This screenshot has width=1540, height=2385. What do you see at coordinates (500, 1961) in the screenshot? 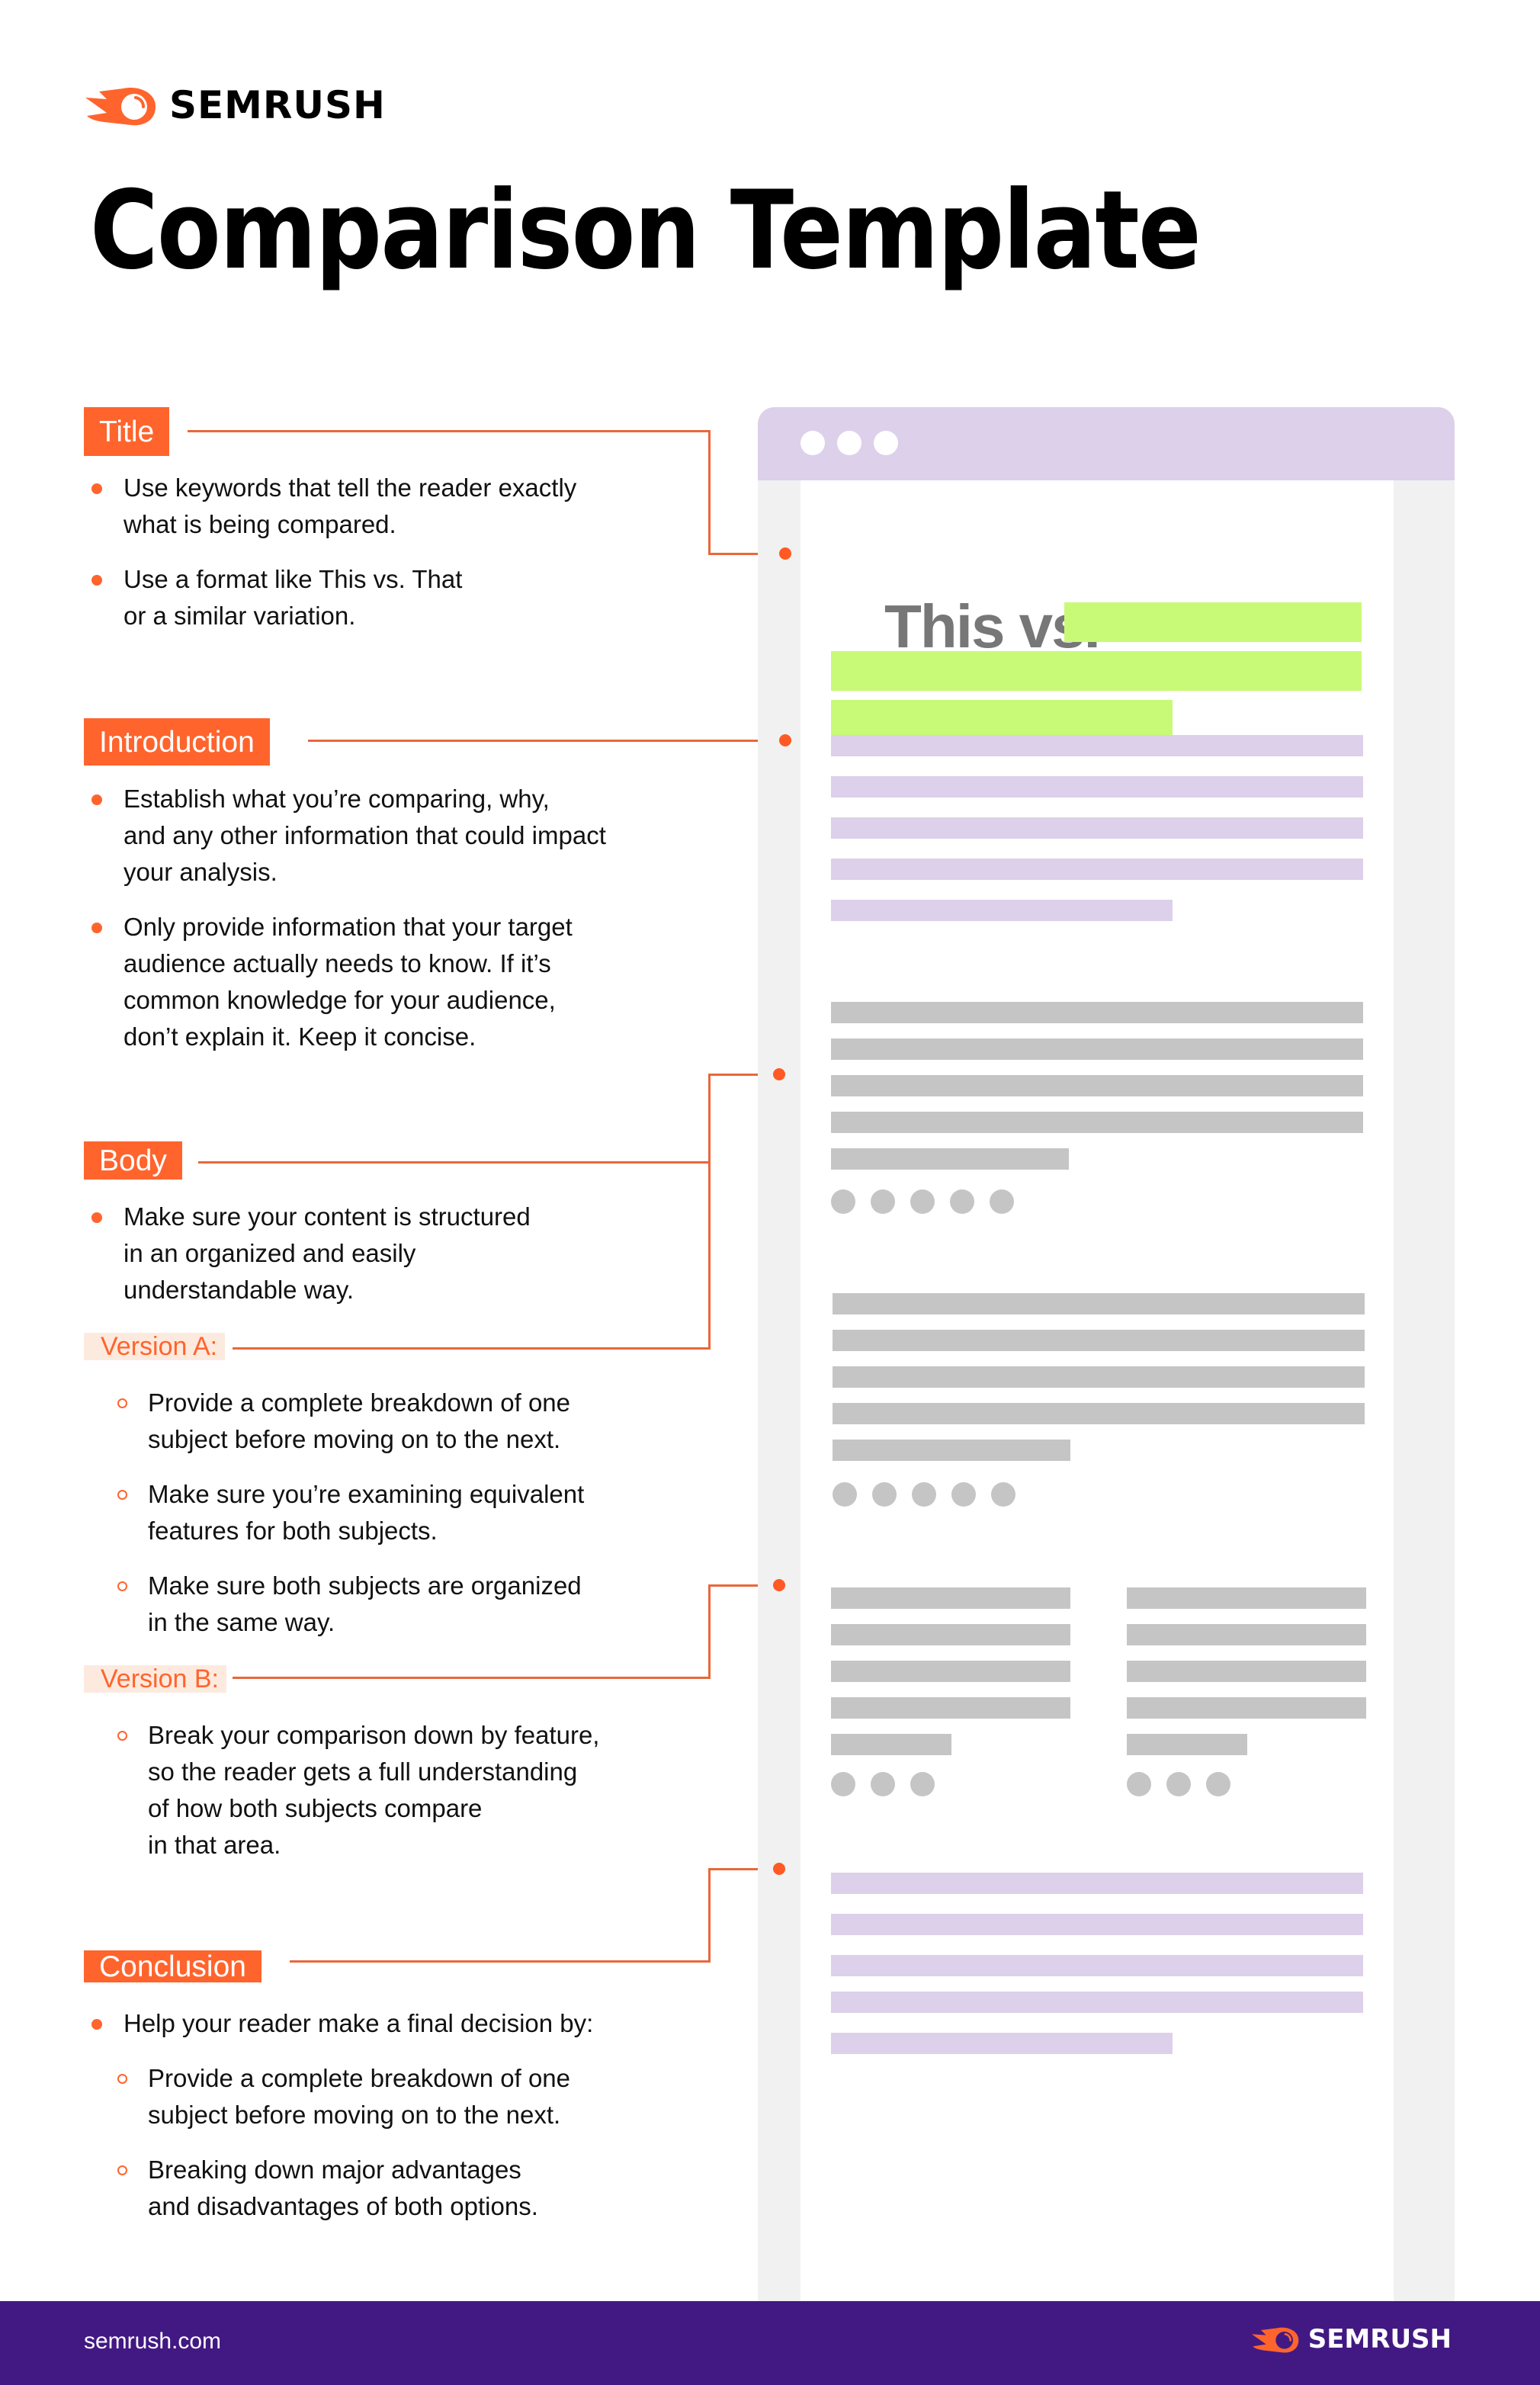
I see `connector-conclusion` at bounding box center [500, 1961].